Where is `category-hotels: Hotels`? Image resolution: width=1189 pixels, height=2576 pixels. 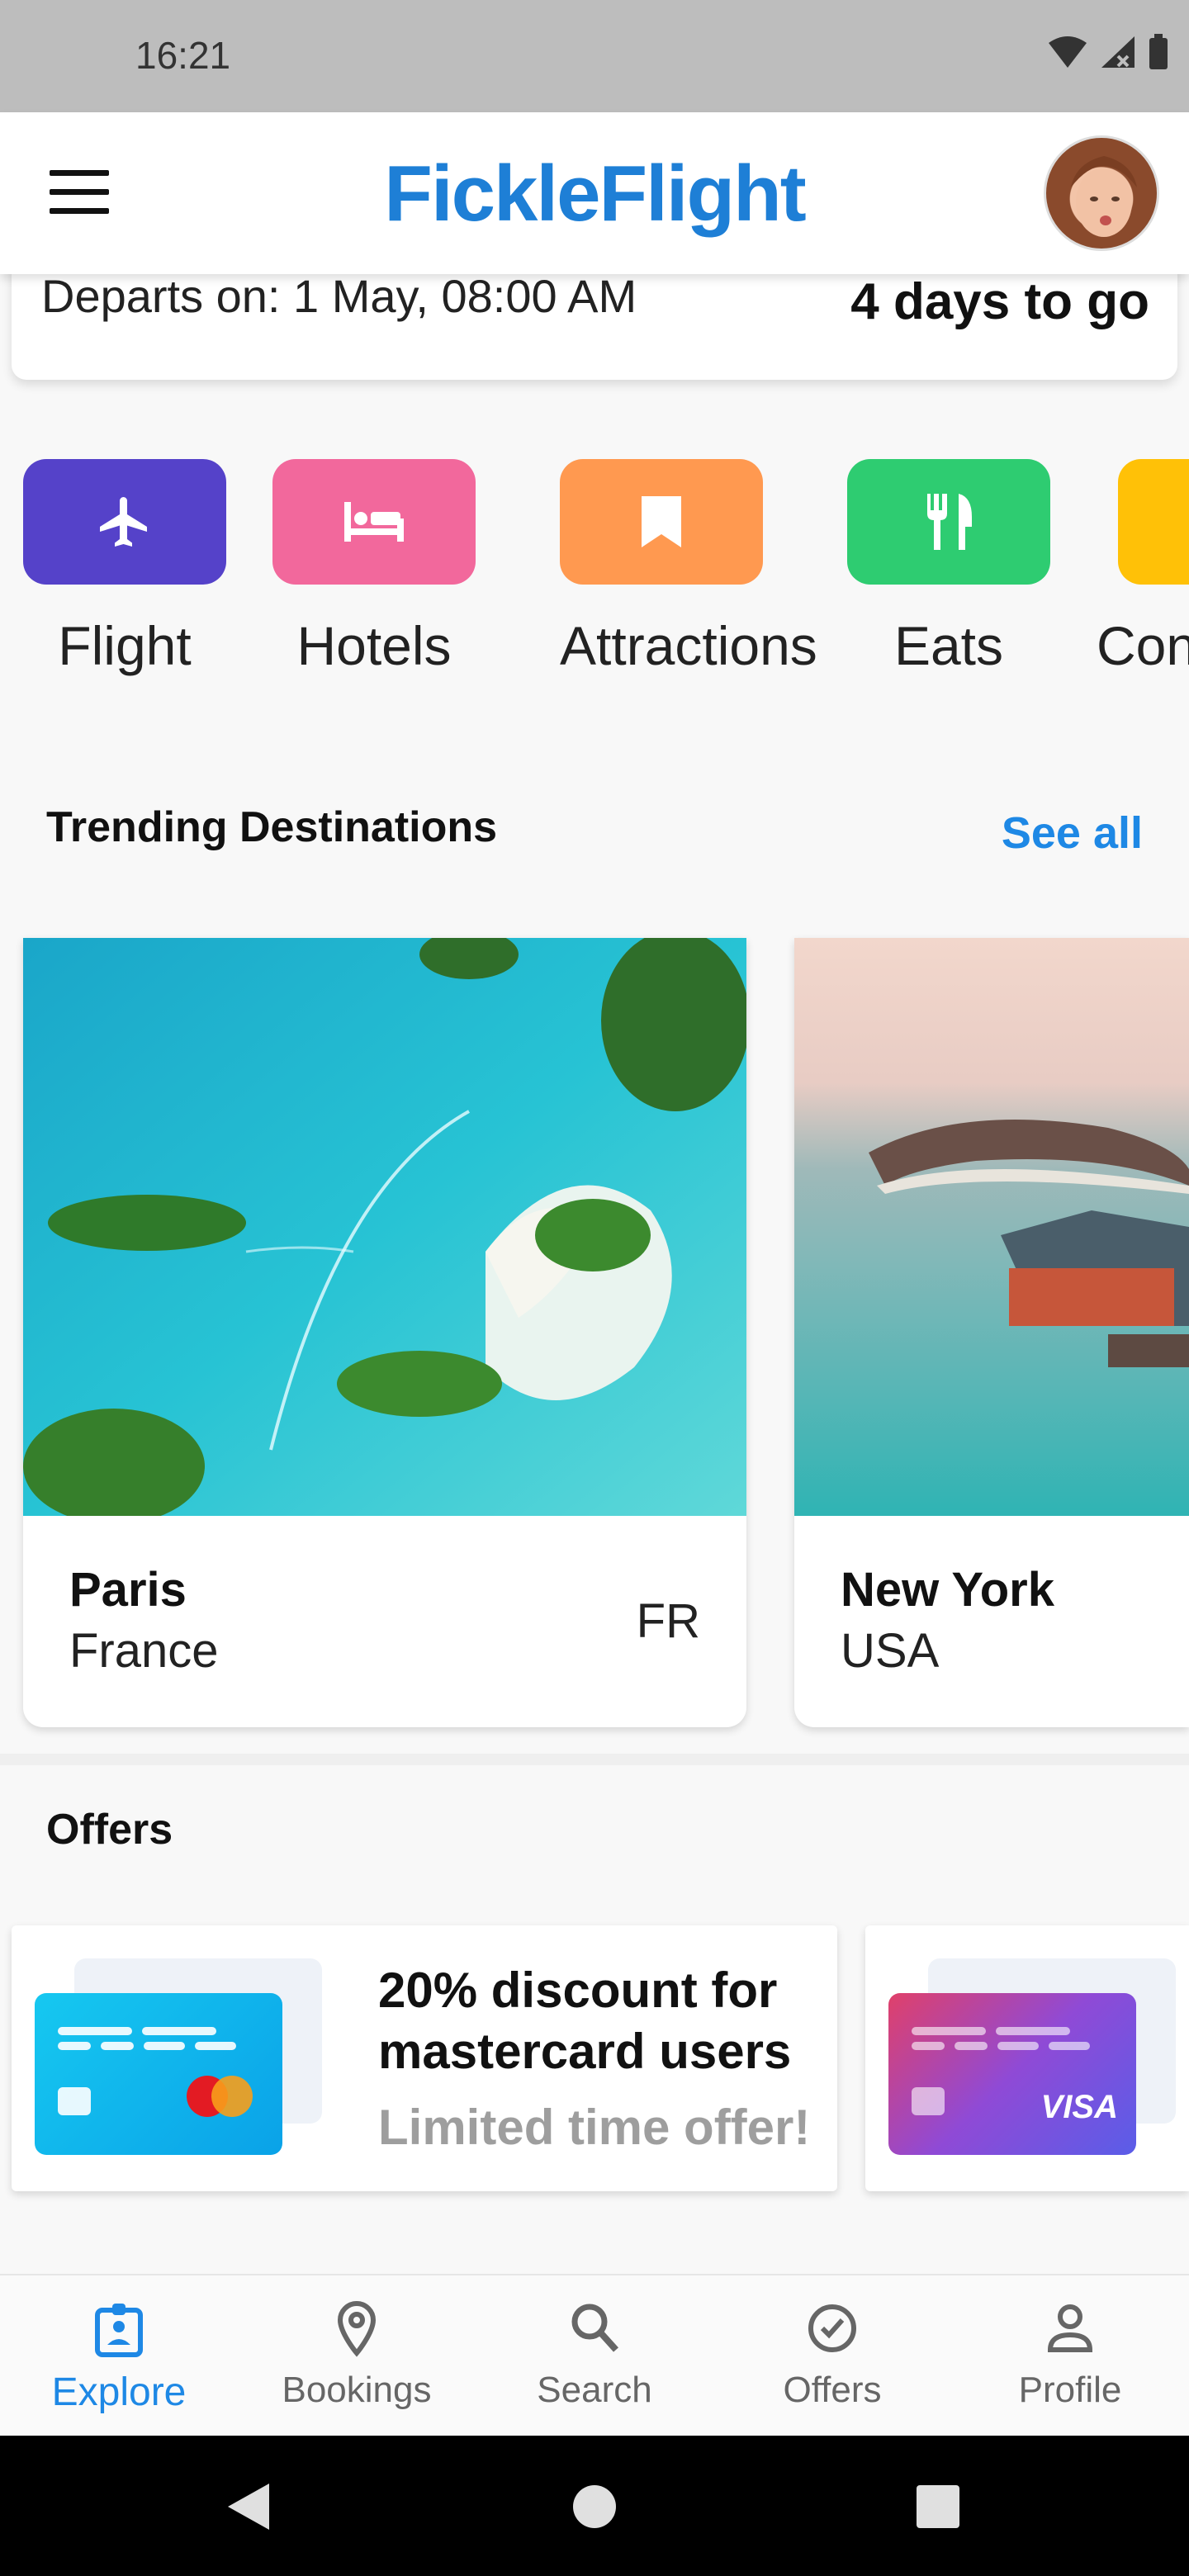 category-hotels: Hotels is located at coordinates (374, 568).